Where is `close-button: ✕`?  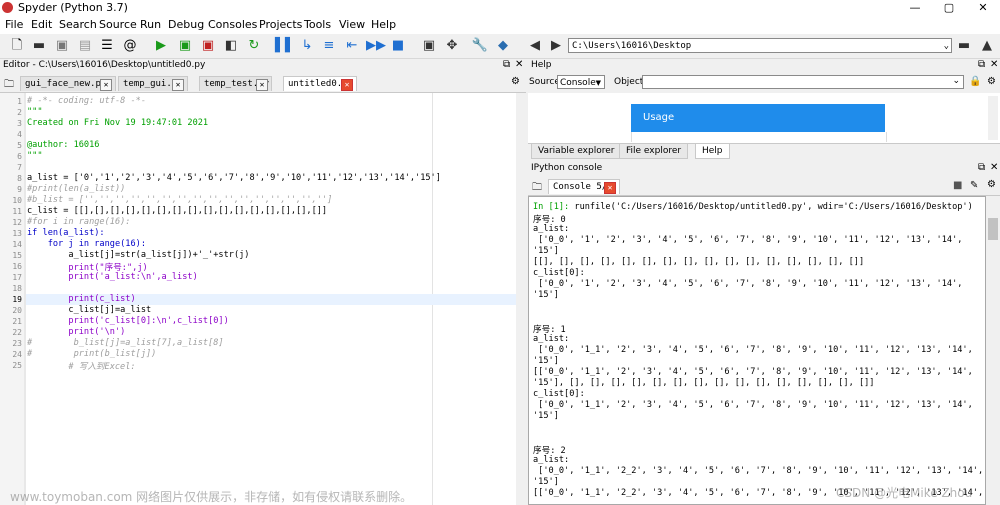 close-button: ✕ is located at coordinates (983, 8).